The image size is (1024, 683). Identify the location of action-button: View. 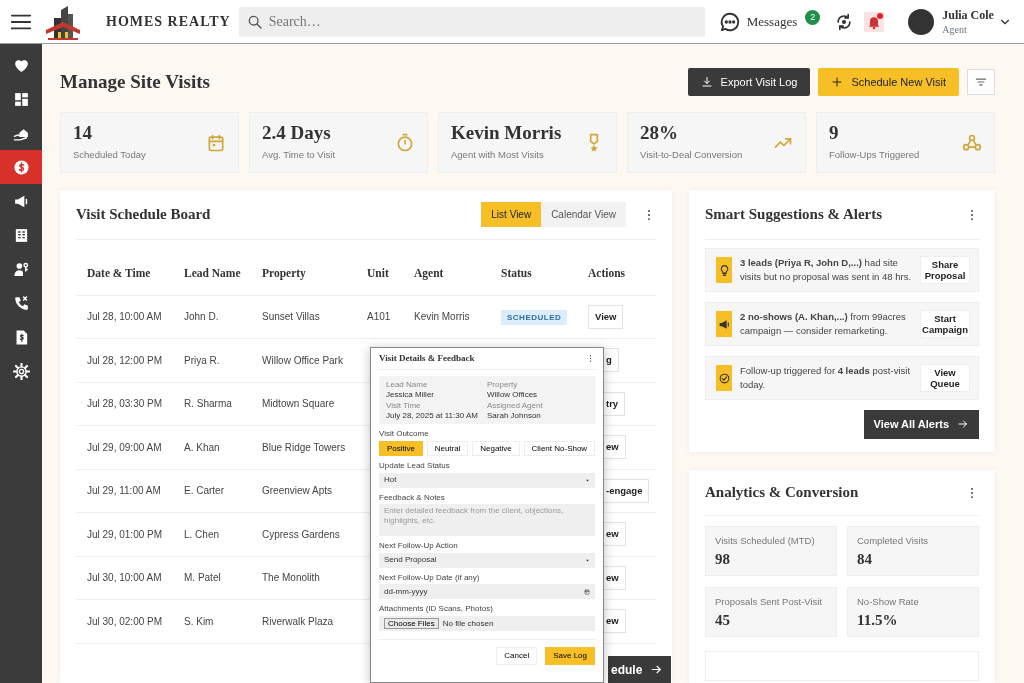
(606, 316).